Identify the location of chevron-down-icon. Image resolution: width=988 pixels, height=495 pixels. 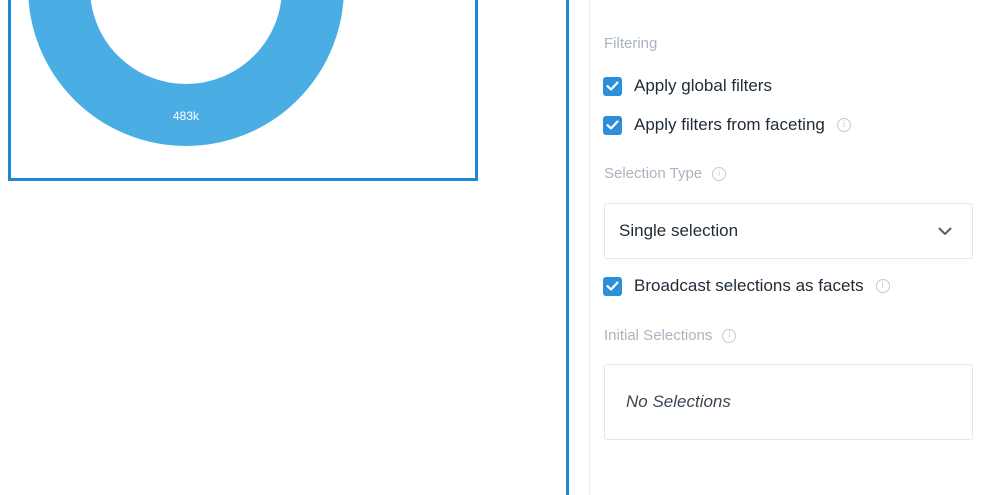
(945, 231).